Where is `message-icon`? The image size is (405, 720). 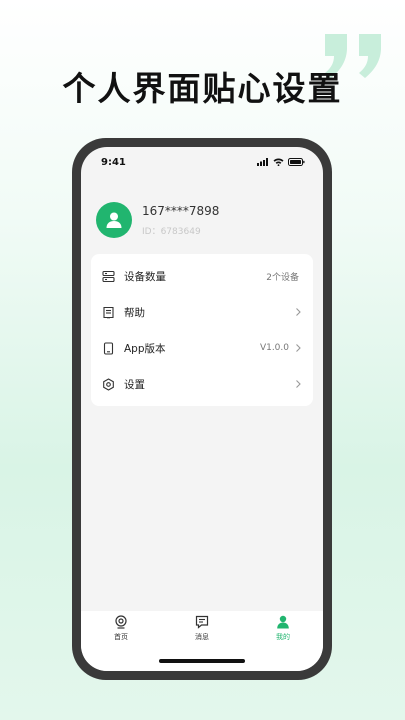
message-icon is located at coordinates (202, 622).